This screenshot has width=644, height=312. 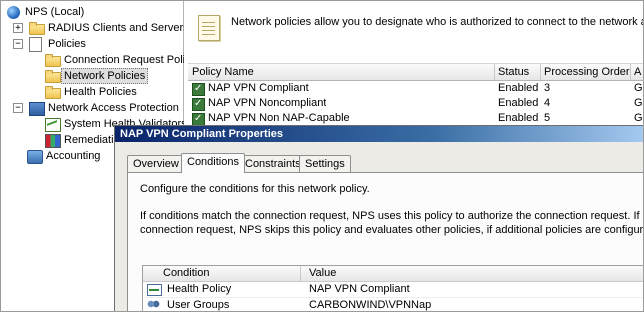 What do you see at coordinates (53, 76) in the screenshot?
I see `open-folder-icon` at bounding box center [53, 76].